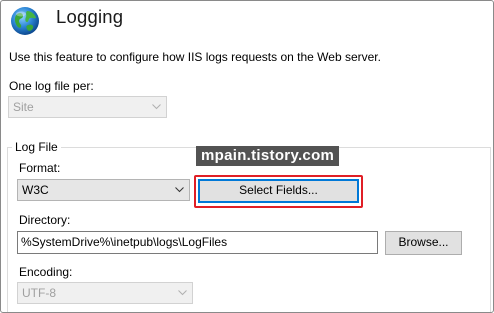 The image size is (494, 313). What do you see at coordinates (36, 147) in the screenshot?
I see `log-file-group-title: Log File` at bounding box center [36, 147].